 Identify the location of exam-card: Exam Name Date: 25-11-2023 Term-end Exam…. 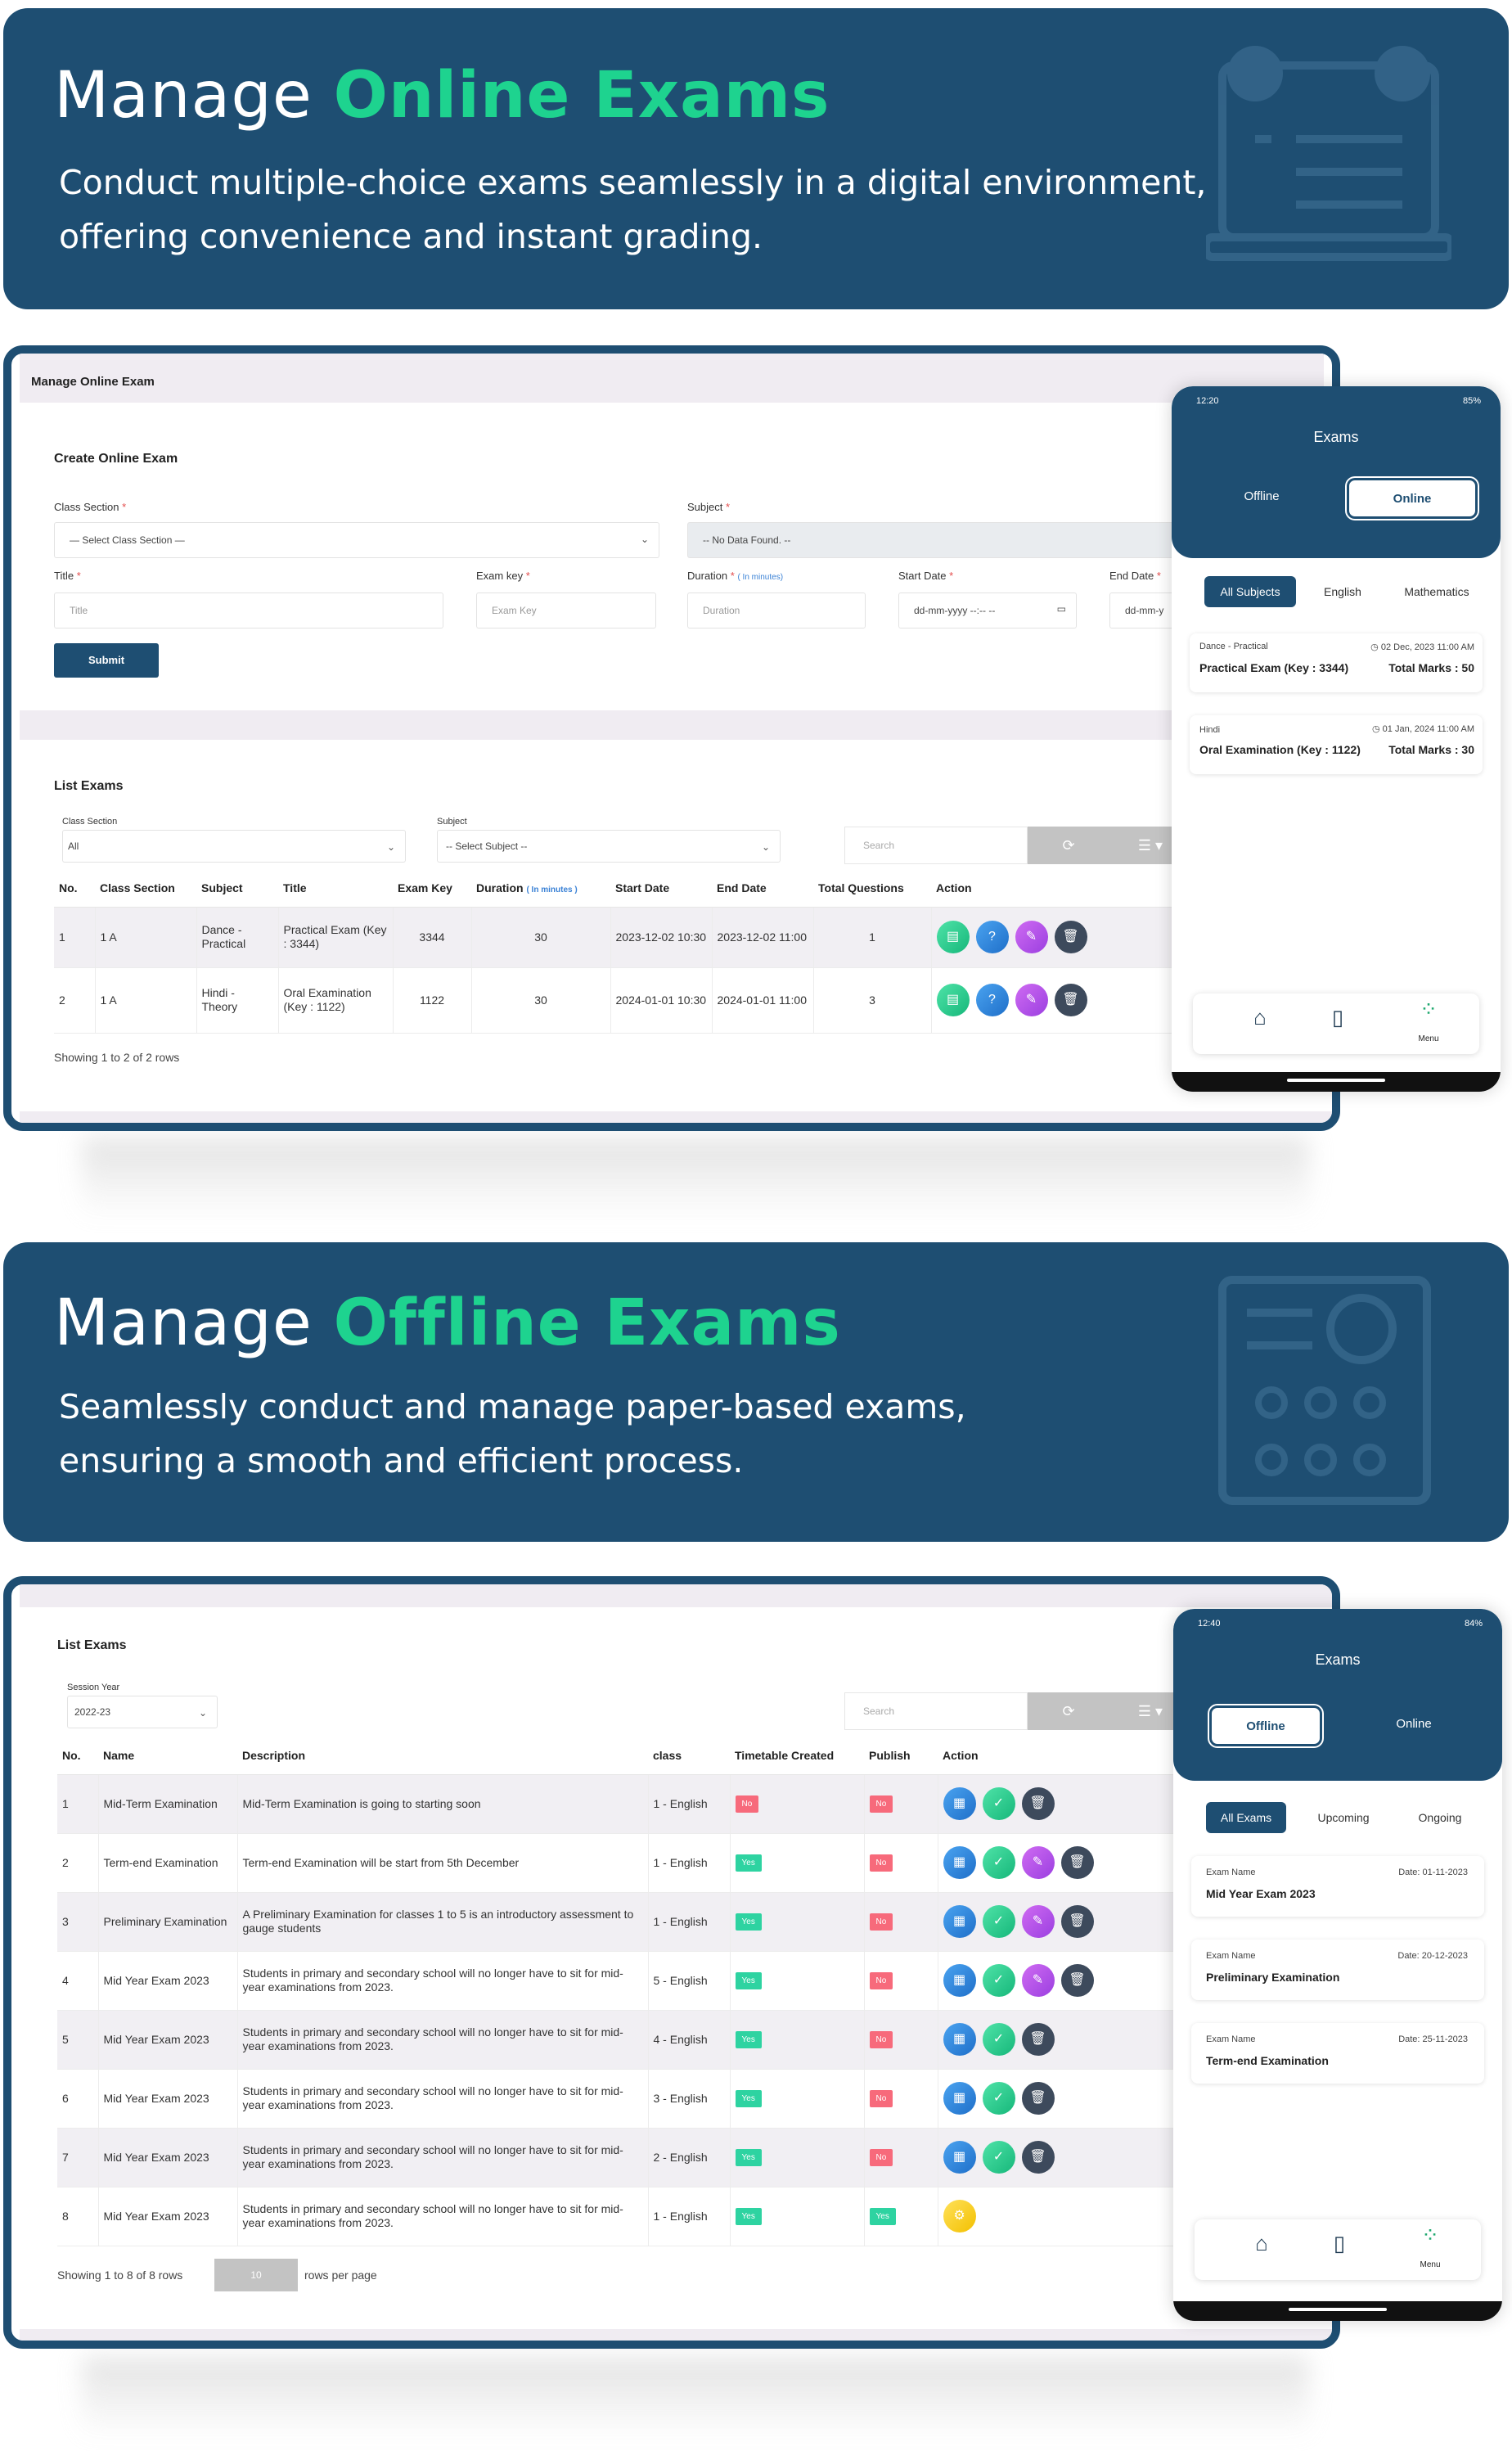
(1338, 2053).